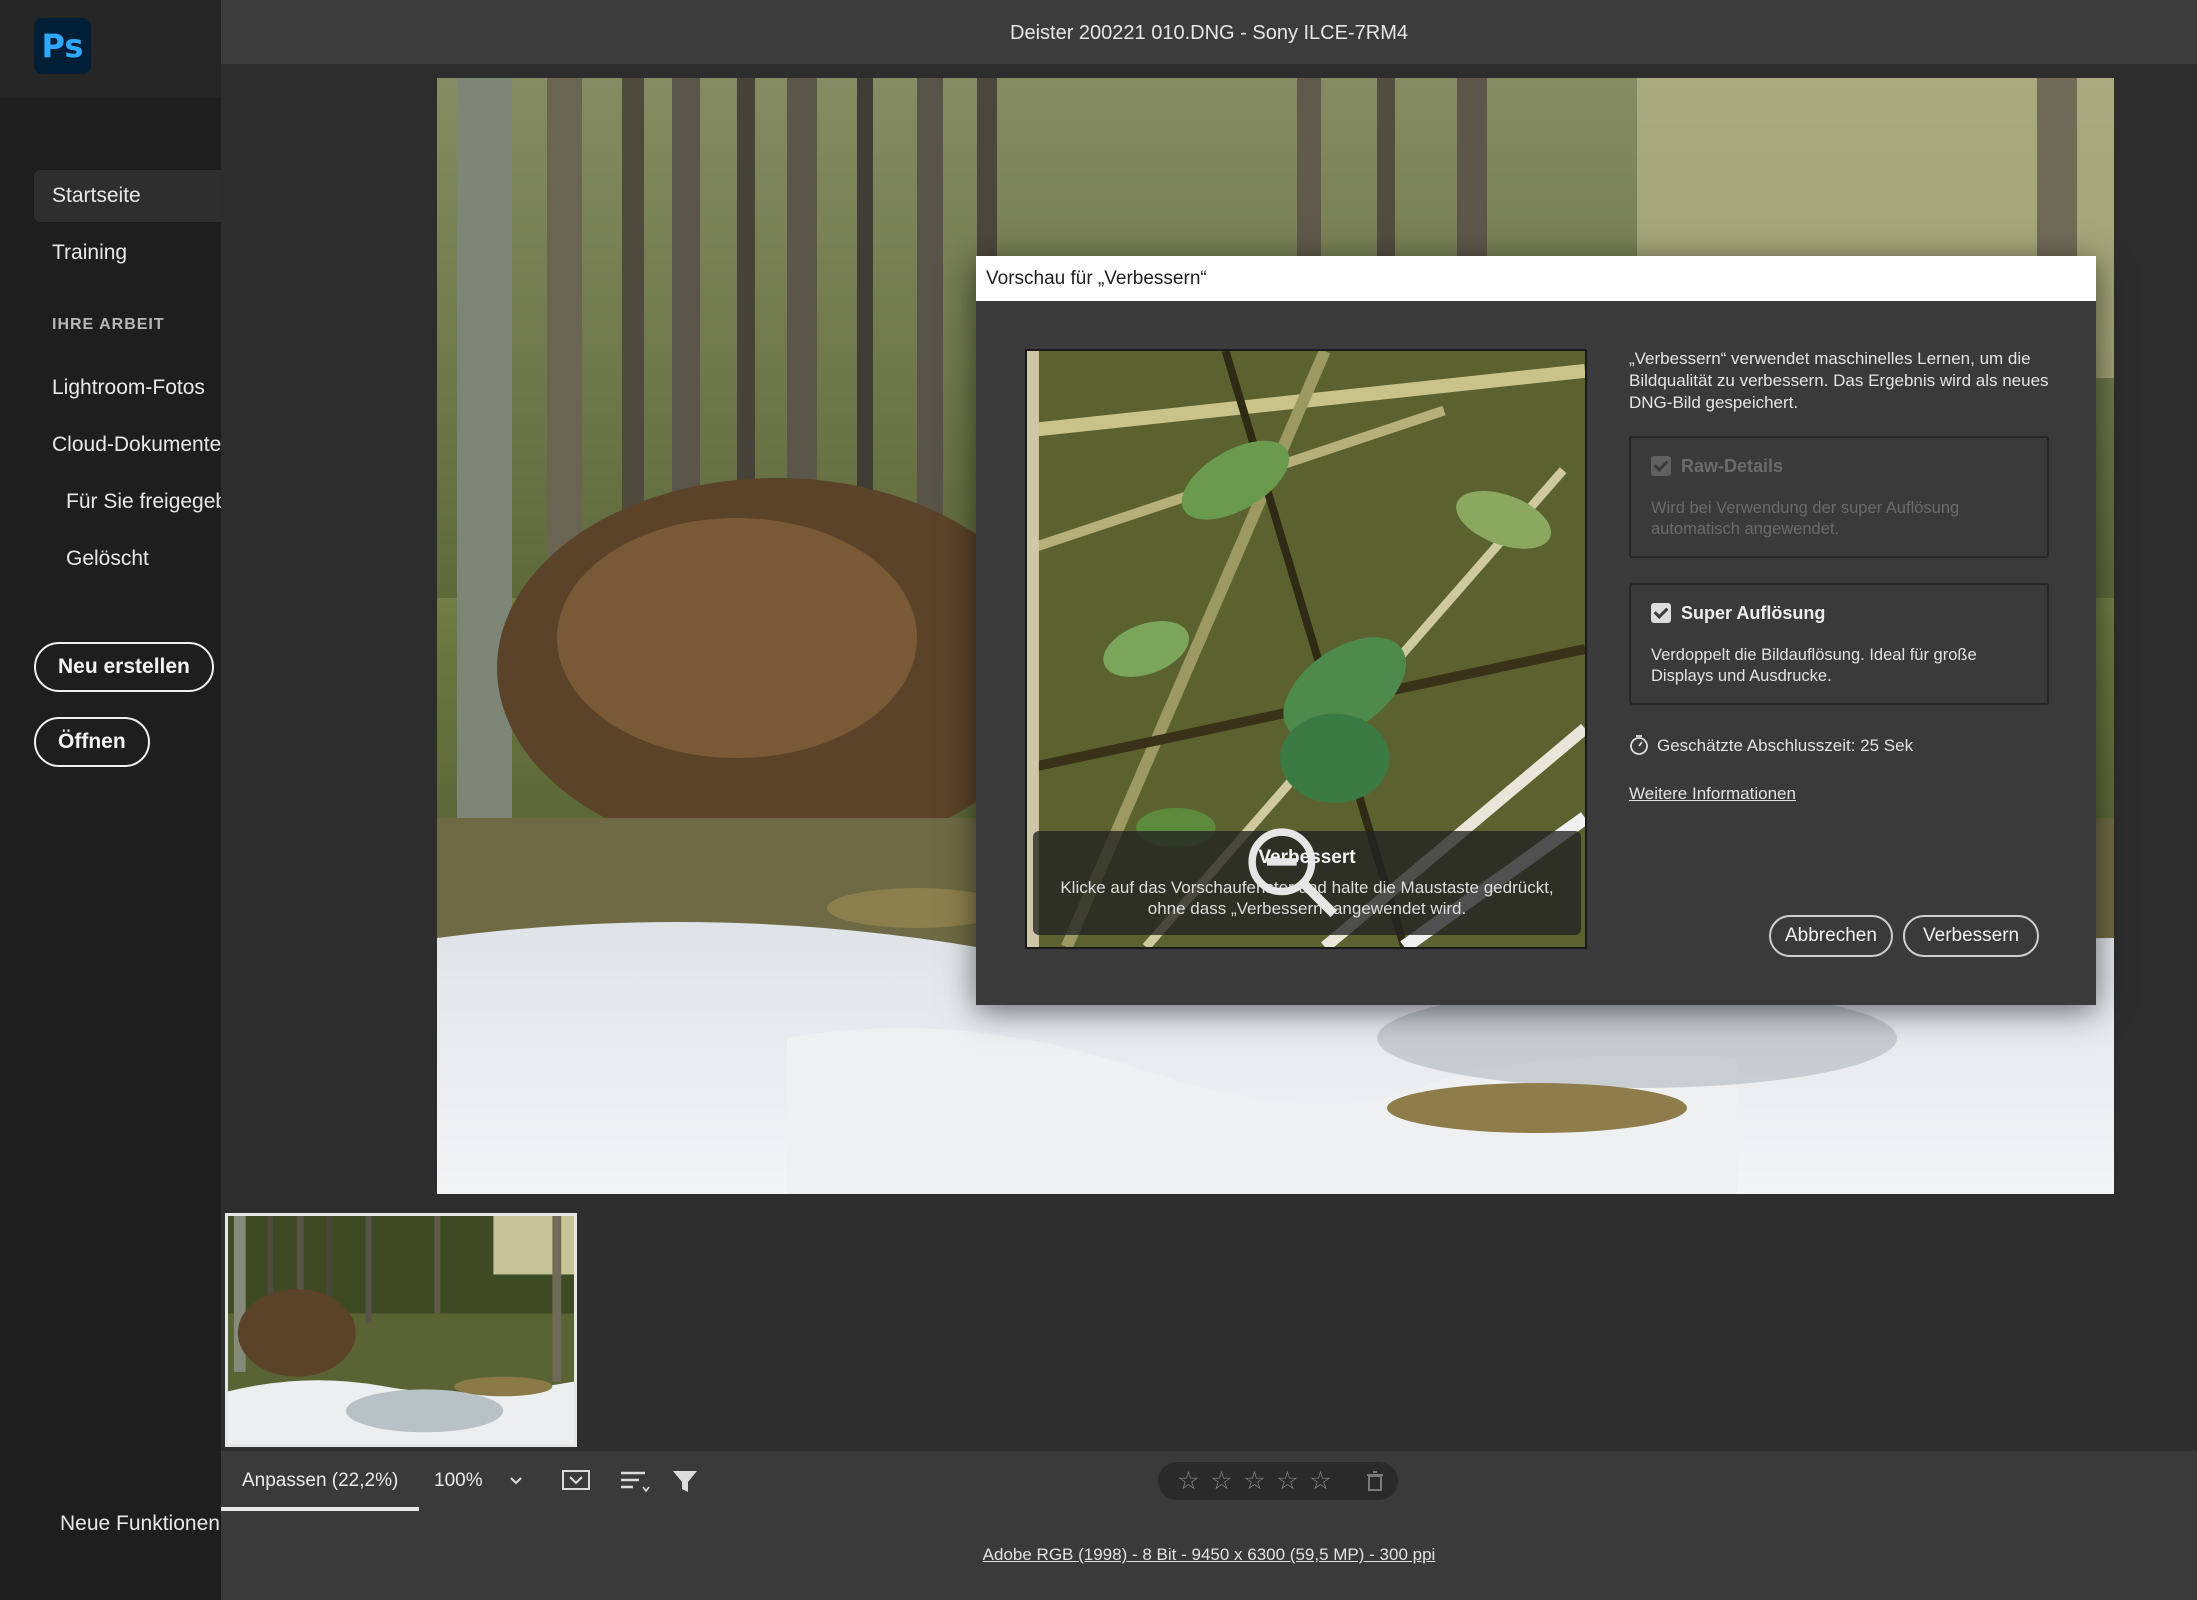  Describe the element at coordinates (577, 1481) in the screenshot. I see `save-to-gallery-icon` at that location.